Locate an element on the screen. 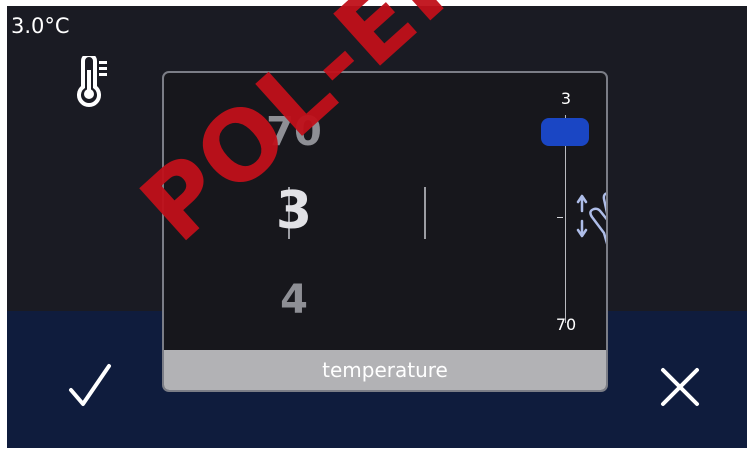 This screenshot has width=754, height=454. confirm-button is located at coordinates (90, 387).